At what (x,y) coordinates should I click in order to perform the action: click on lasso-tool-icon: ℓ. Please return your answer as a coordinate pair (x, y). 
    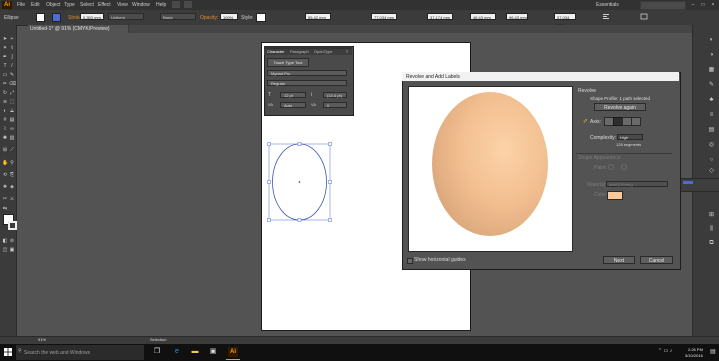
    Looking at the image, I should click on (12, 48).